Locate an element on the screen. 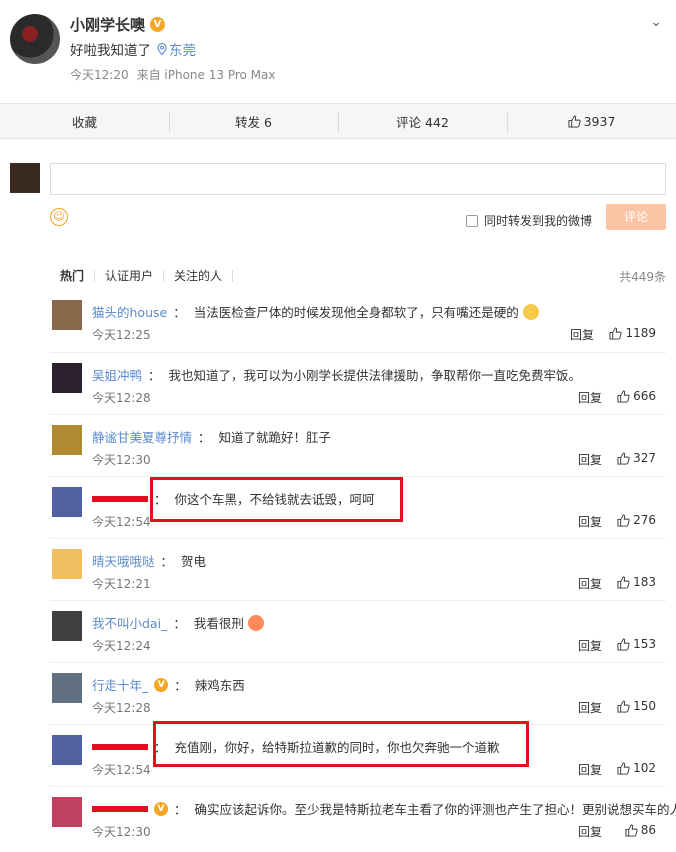 The height and width of the screenshot is (852, 676). commenter-name: 吴姐冲鸭 is located at coordinates (117, 374).